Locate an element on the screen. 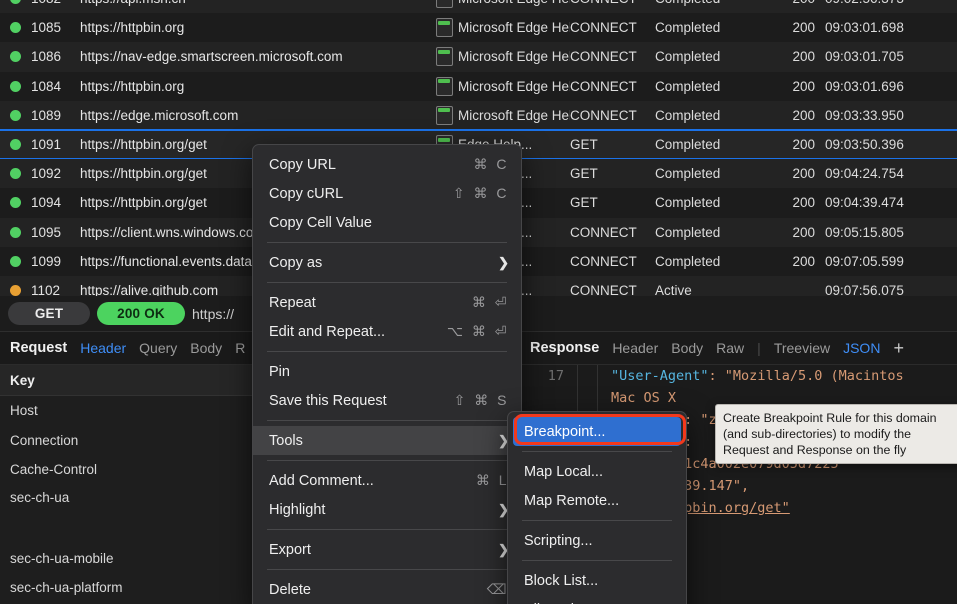  menu-item: Delete ⌫ is located at coordinates (387, 589).